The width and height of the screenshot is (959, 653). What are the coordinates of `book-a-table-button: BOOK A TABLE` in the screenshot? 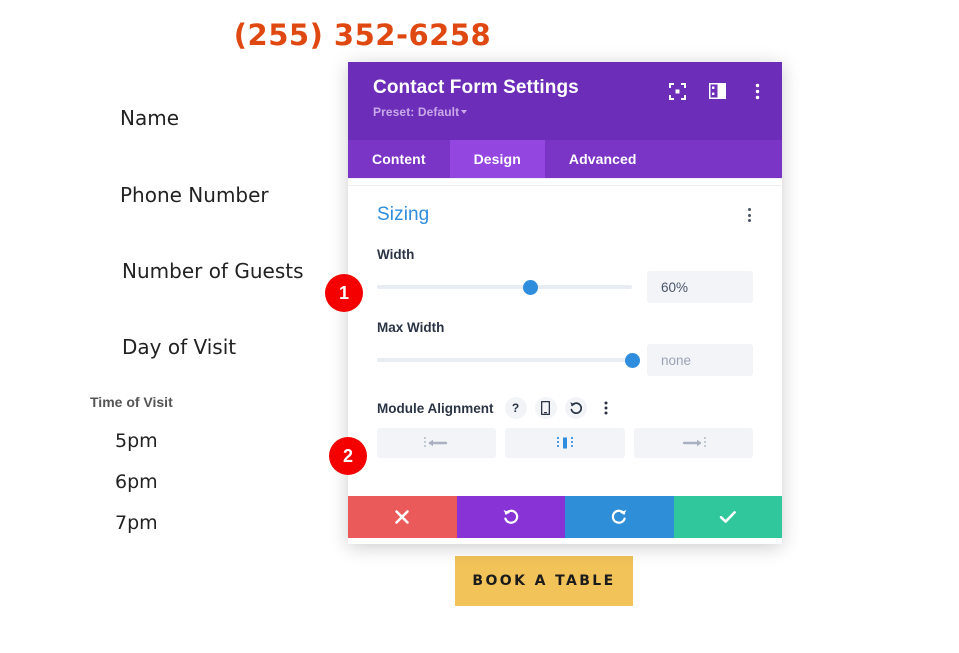 It's located at (544, 581).